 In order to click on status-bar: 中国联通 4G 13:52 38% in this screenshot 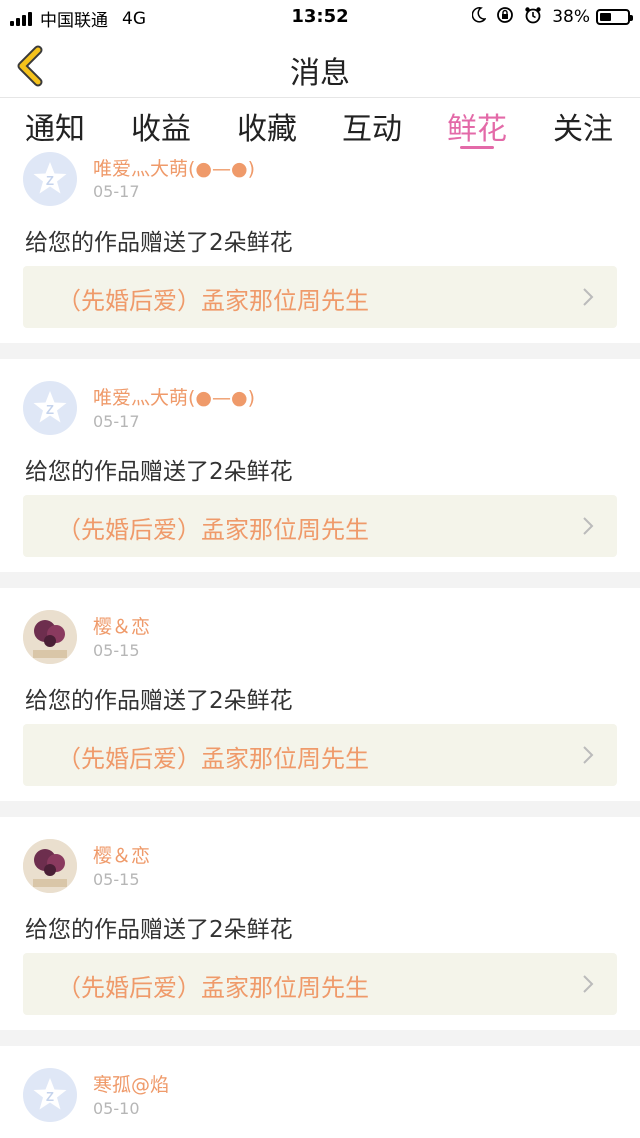, I will do `click(320, 17)`.